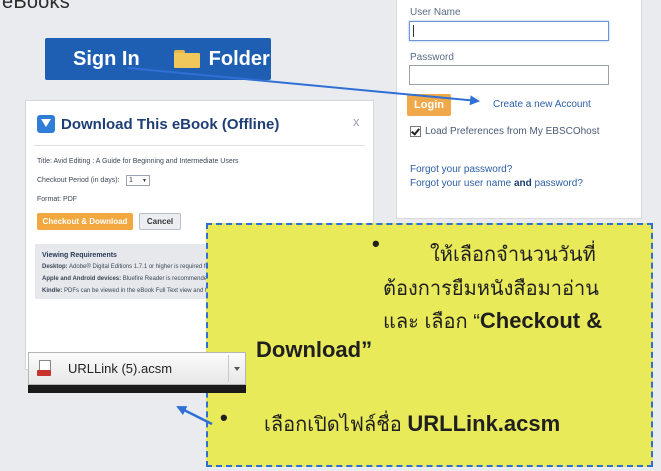 This screenshot has width=661, height=471. What do you see at coordinates (194, 415) in the screenshot?
I see `callout-to-download-arrow` at bounding box center [194, 415].